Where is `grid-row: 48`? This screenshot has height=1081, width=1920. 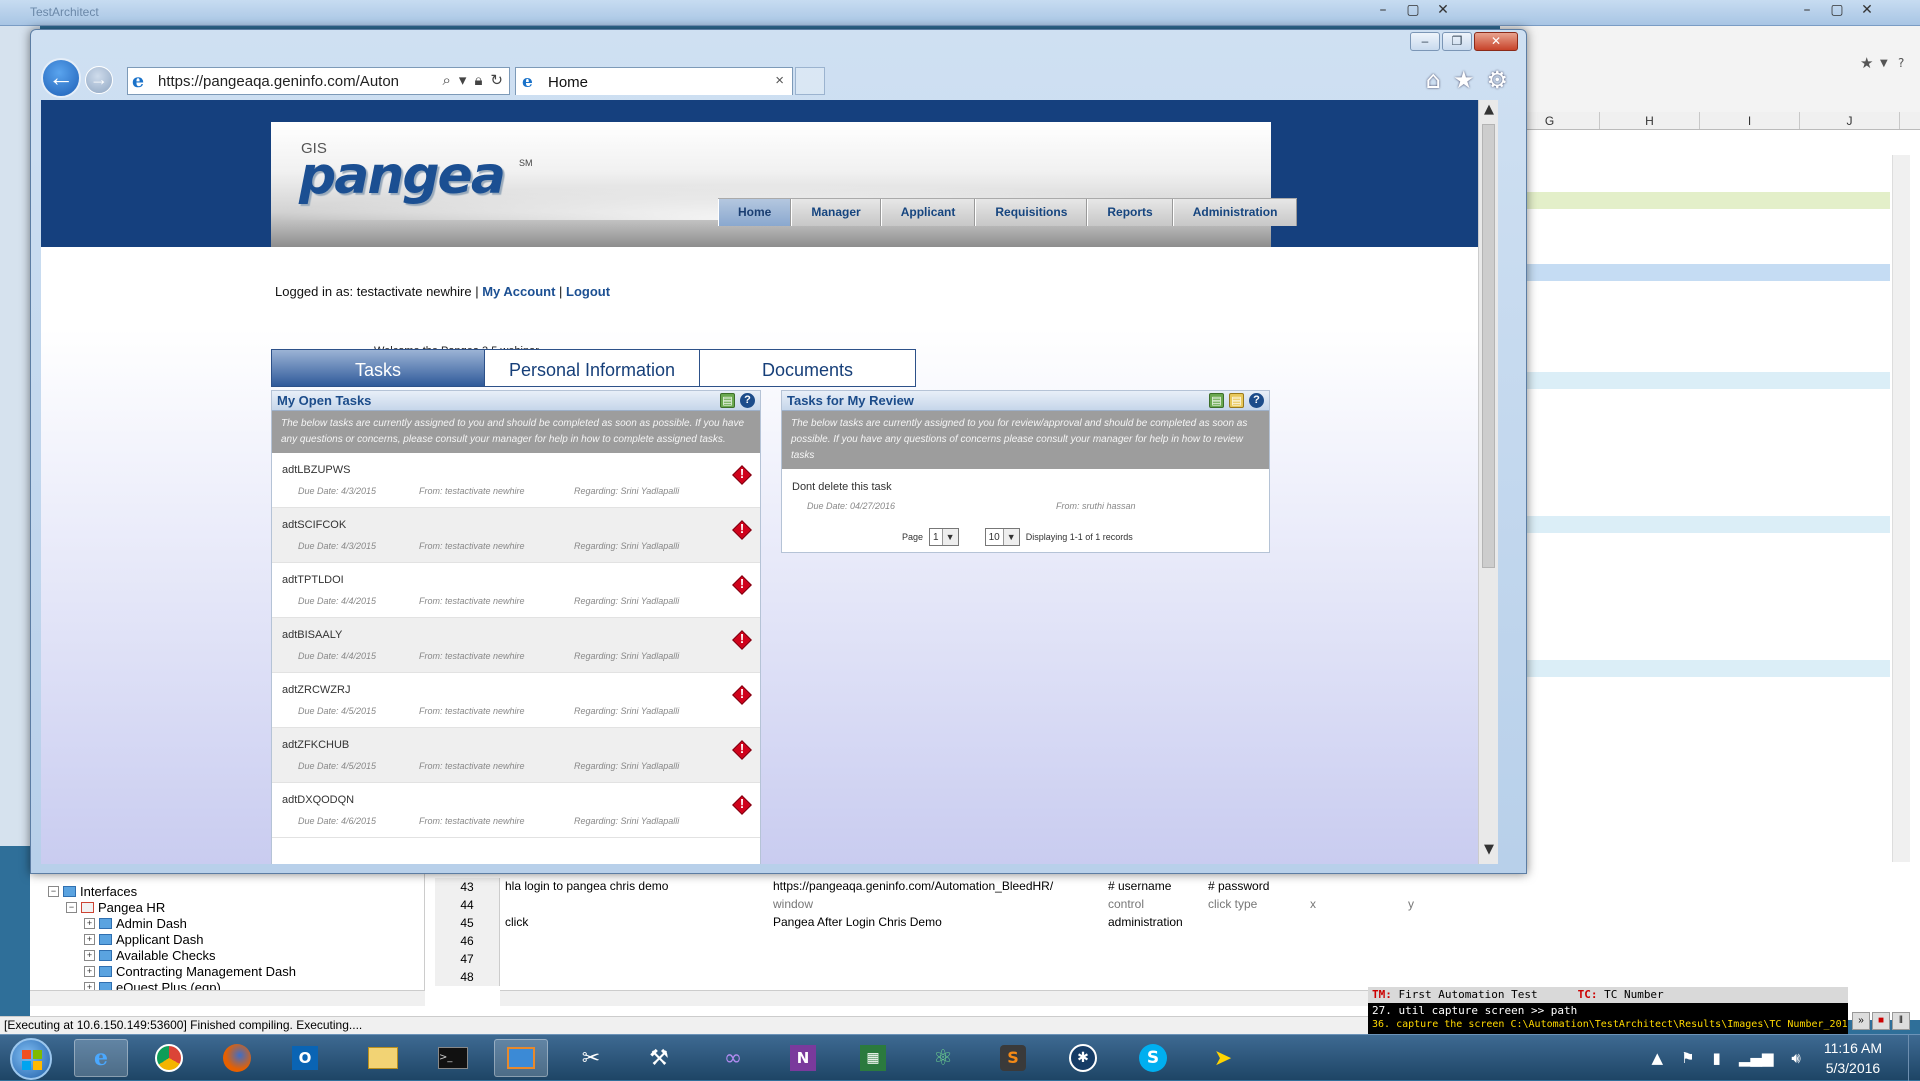 grid-row: 48 is located at coordinates (910, 977).